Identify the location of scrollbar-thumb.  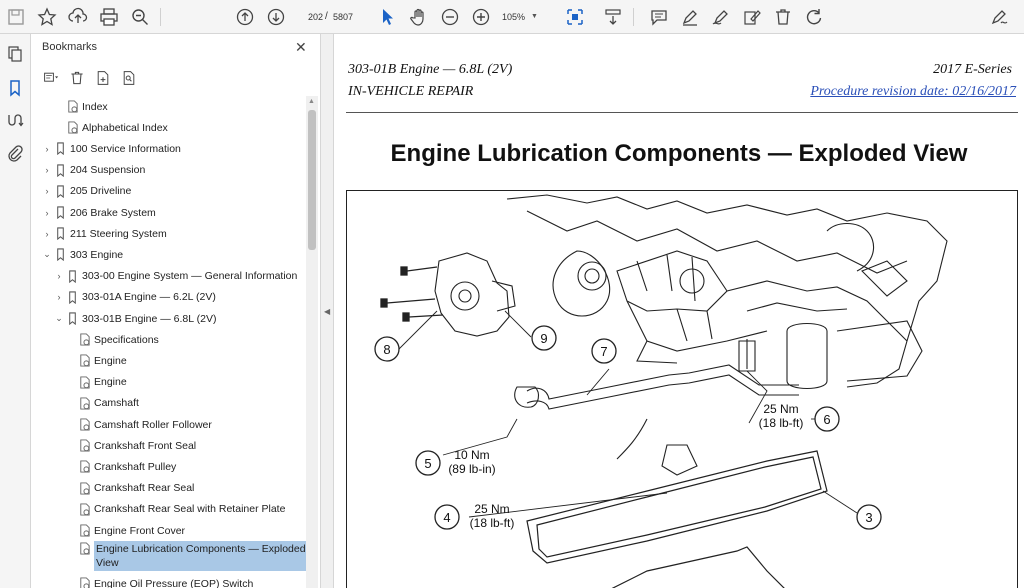
(312, 180).